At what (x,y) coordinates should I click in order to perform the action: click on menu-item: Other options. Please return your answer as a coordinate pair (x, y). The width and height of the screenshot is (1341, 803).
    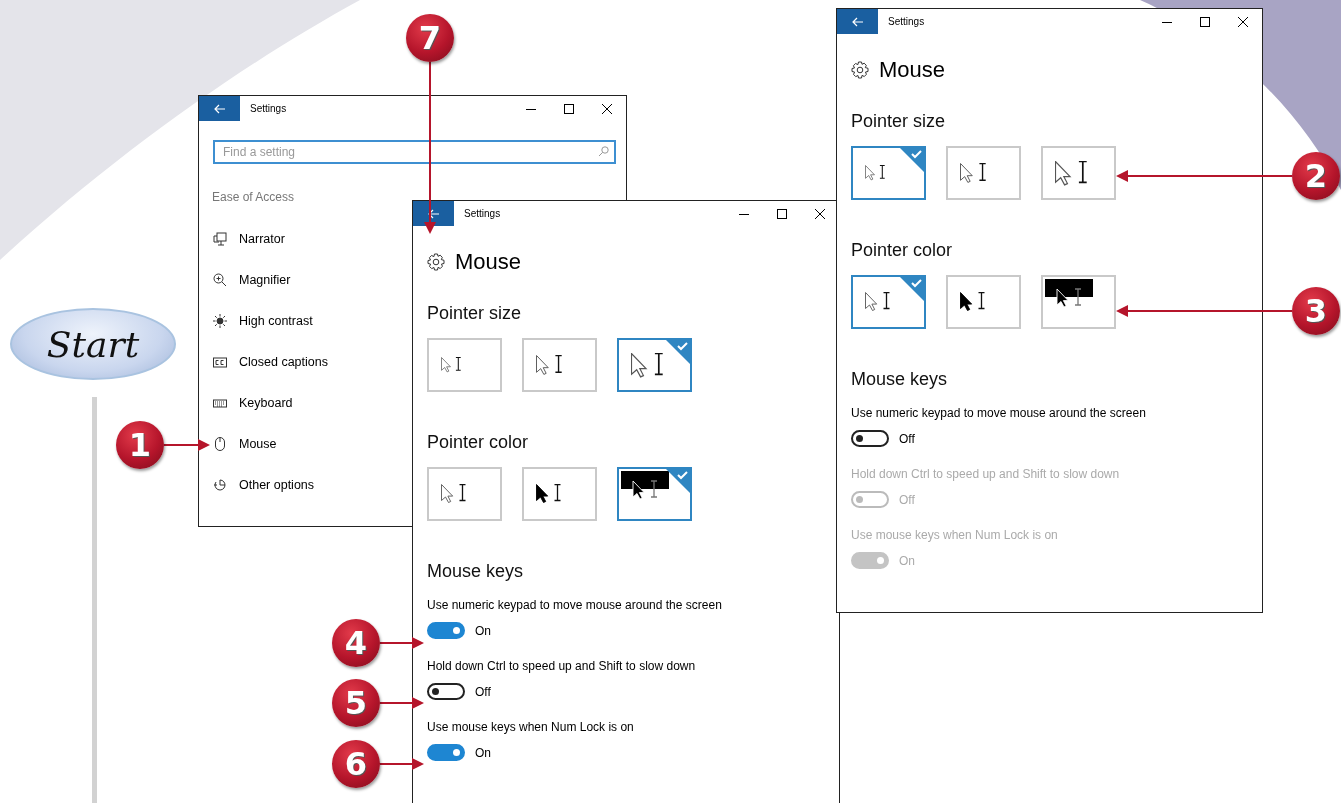
    Looking at the image, I should click on (277, 485).